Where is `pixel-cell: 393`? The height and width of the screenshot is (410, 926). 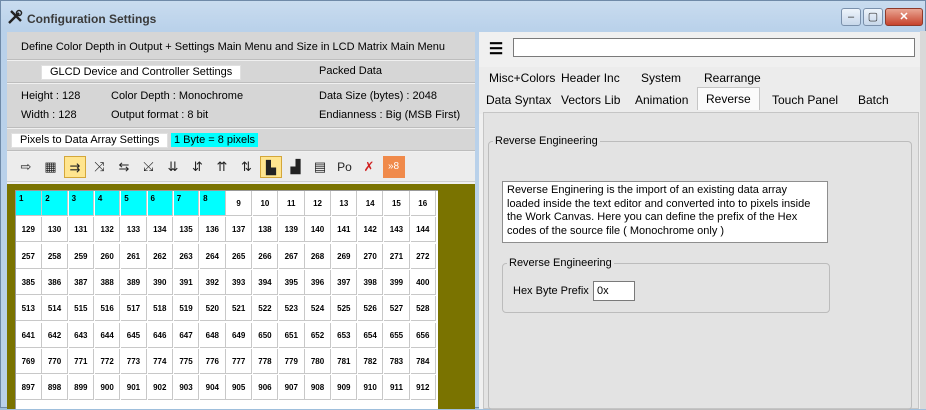 pixel-cell: 393 is located at coordinates (239, 282).